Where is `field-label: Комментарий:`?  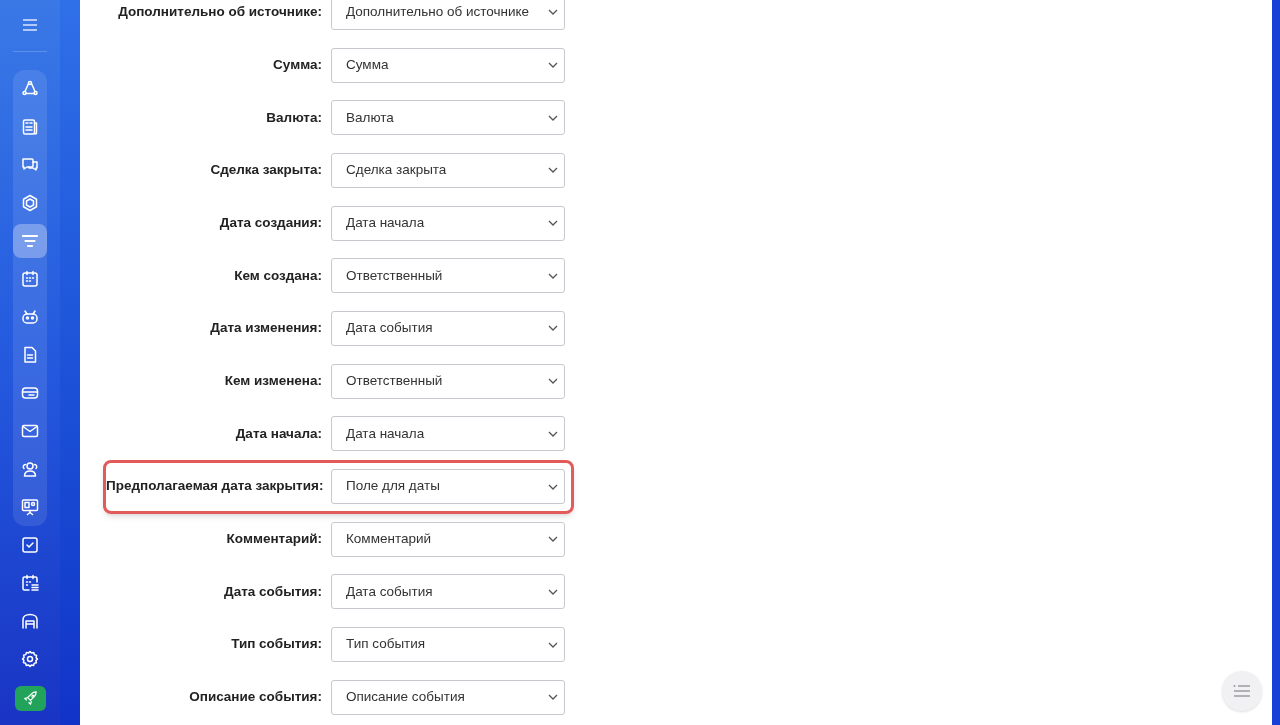
field-label: Комментарий: is located at coordinates (273, 539).